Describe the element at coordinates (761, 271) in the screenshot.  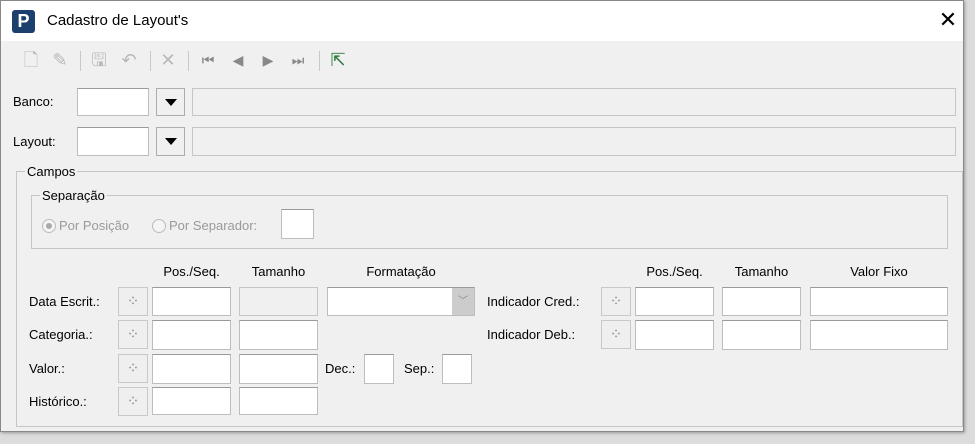
I see `header-tamanho-right: Tamanho` at that location.